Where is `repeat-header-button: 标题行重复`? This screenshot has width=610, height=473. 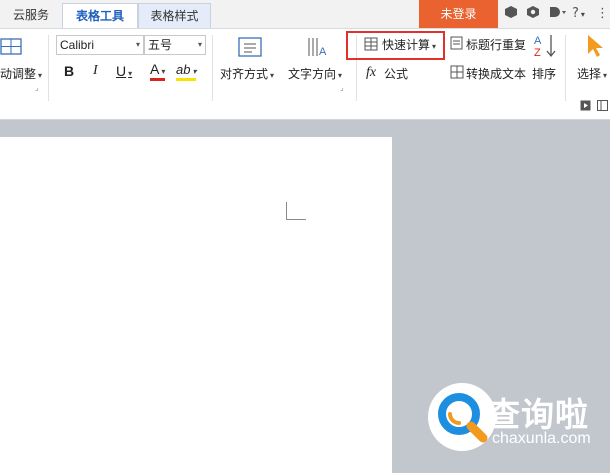
repeat-header-button: 标题行重复 is located at coordinates (496, 44).